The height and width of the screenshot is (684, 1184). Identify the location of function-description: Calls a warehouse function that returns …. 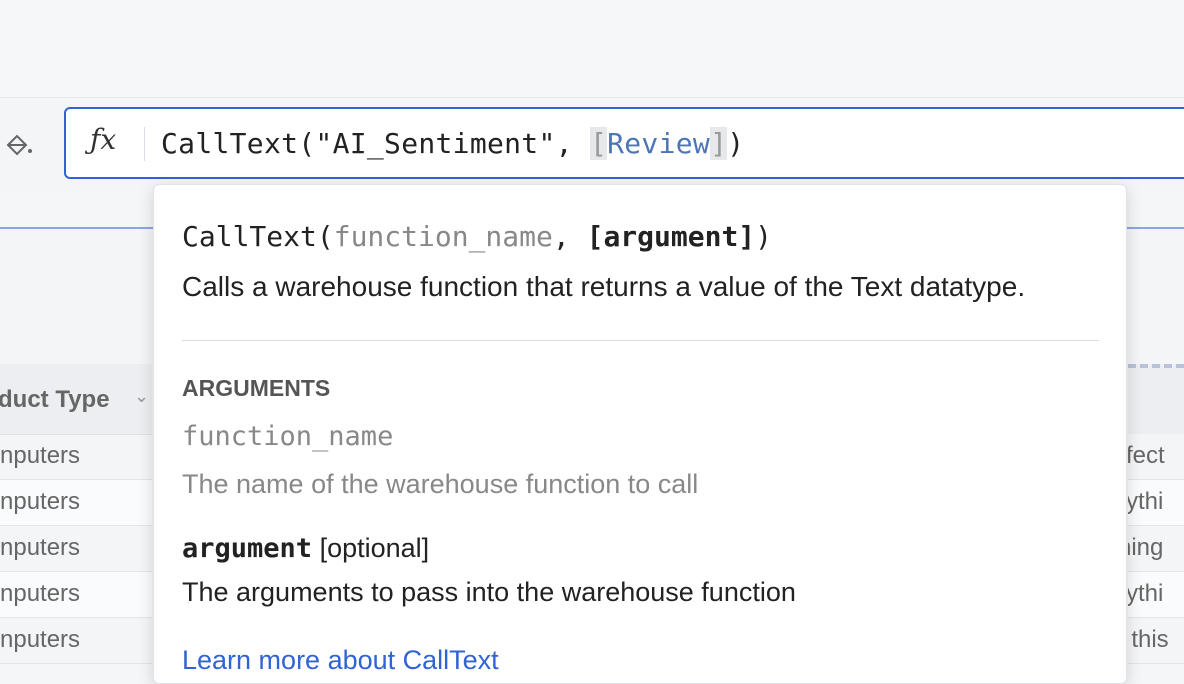
(604, 286).